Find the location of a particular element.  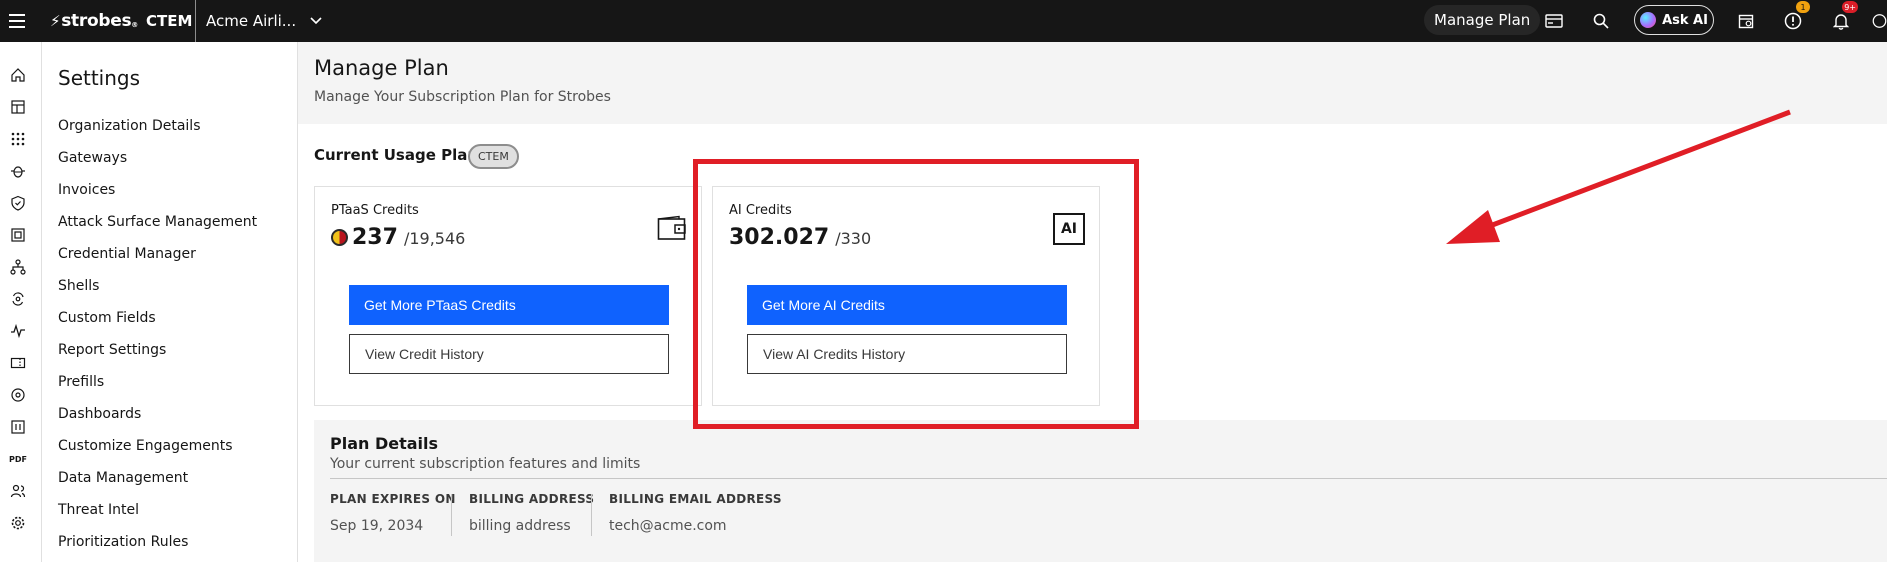

plan-details-title: Plan Details is located at coordinates (384, 443).